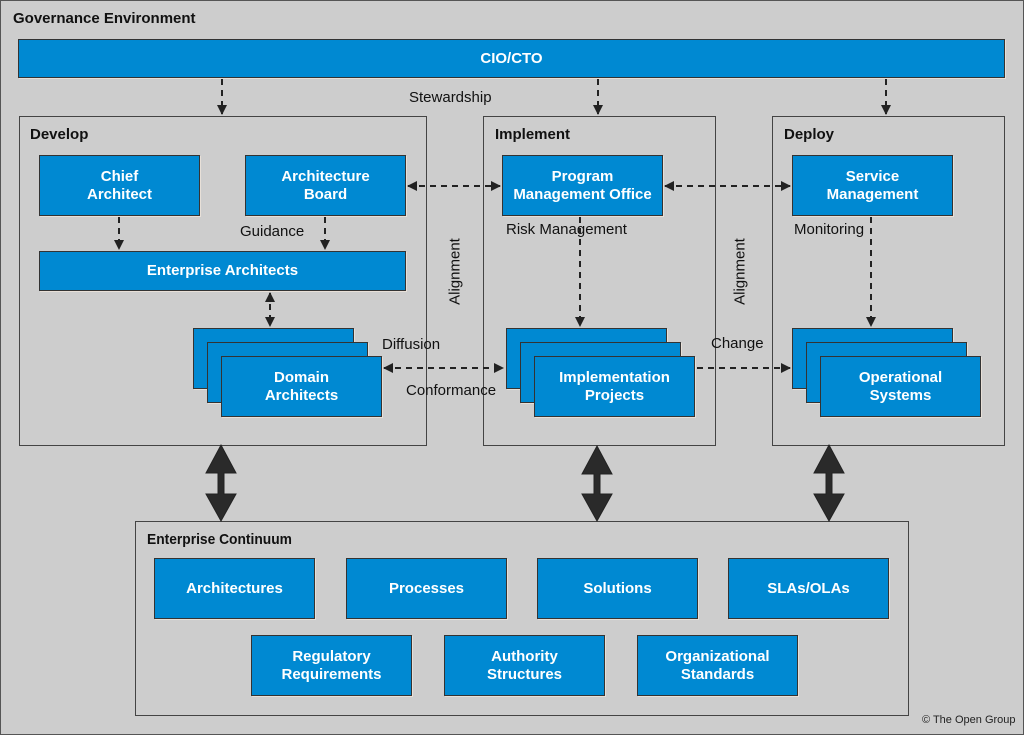  What do you see at coordinates (59, 134) in the screenshot?
I see `develop-title: Develop` at bounding box center [59, 134].